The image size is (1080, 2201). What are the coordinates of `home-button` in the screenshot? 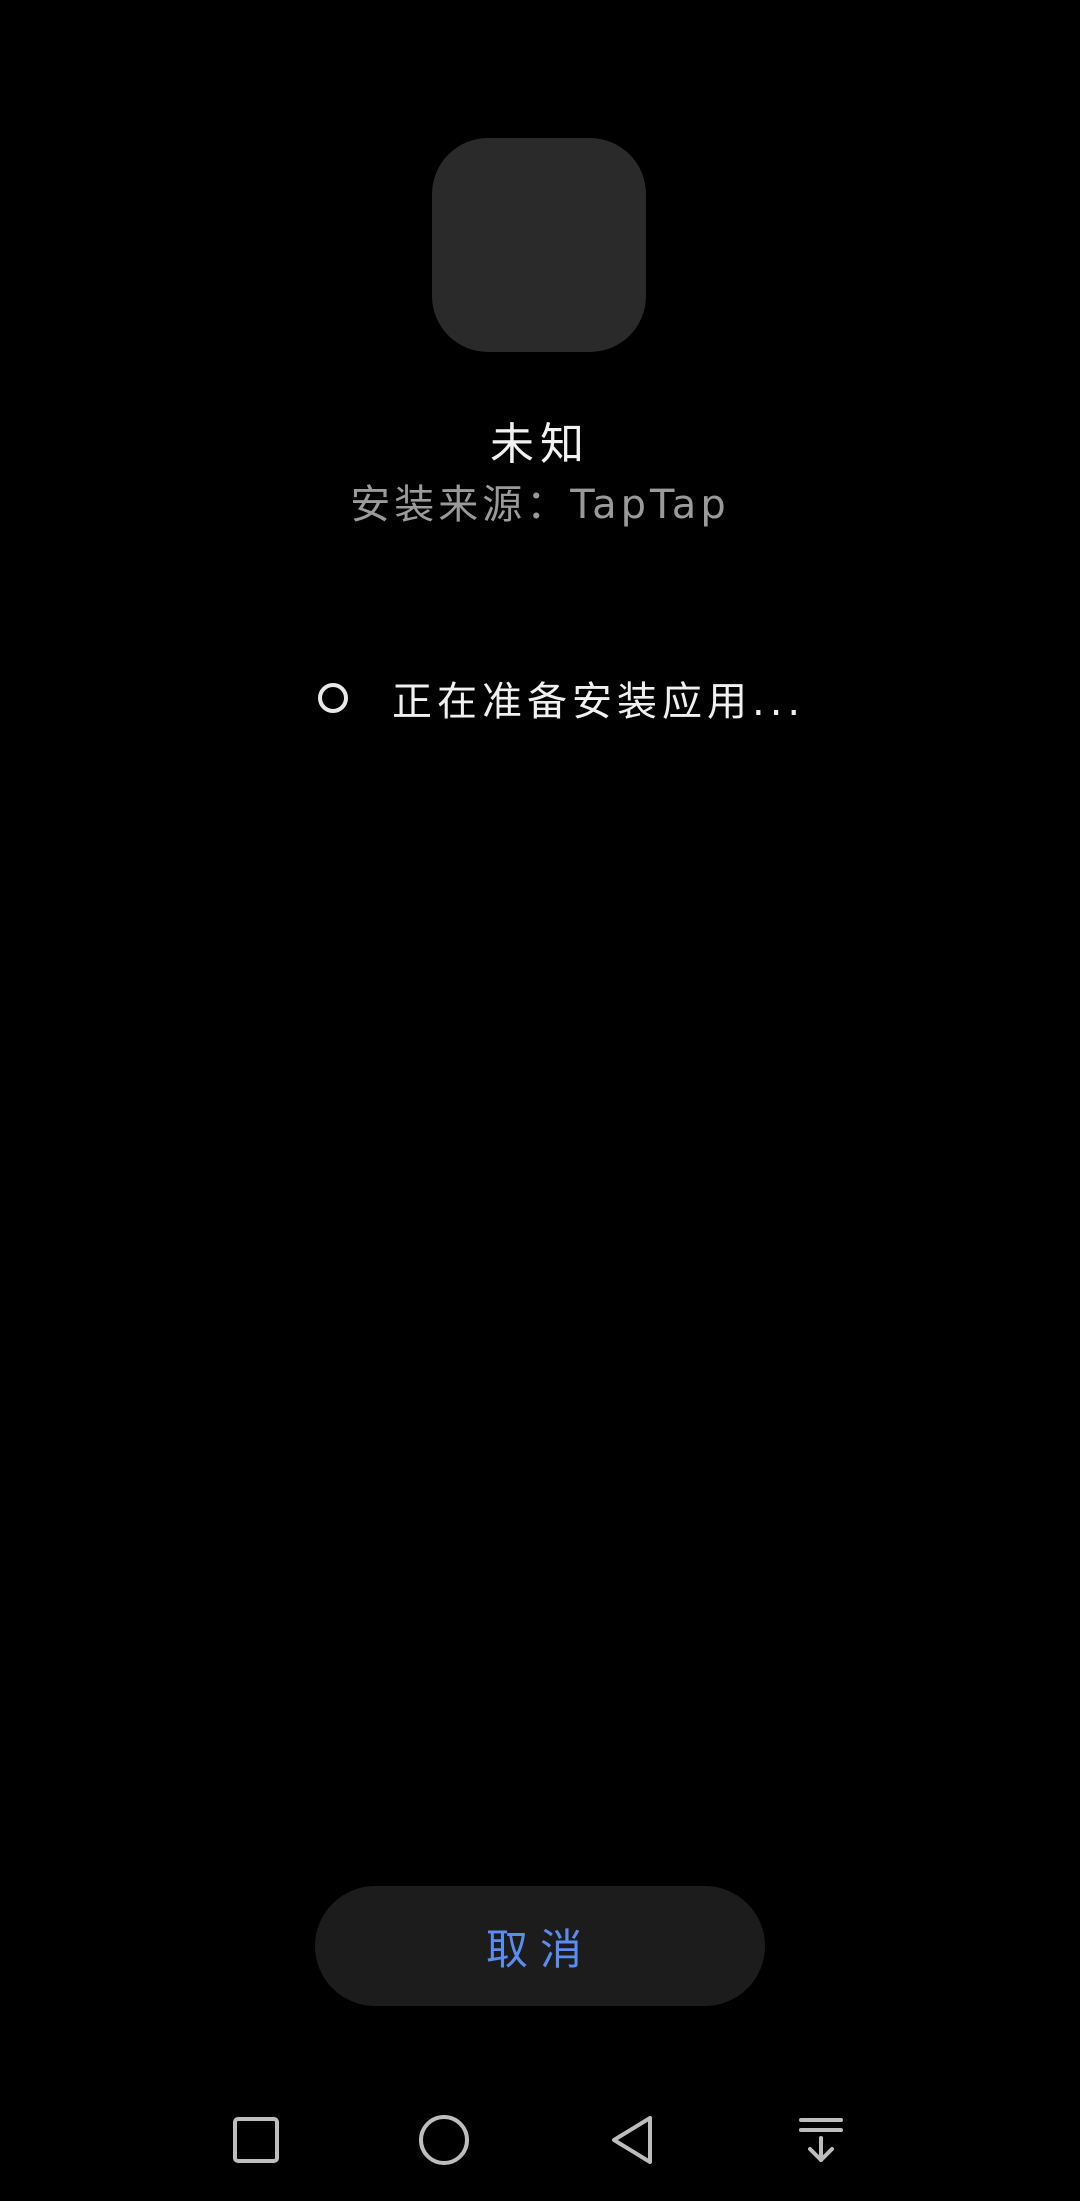 It's located at (444, 2140).